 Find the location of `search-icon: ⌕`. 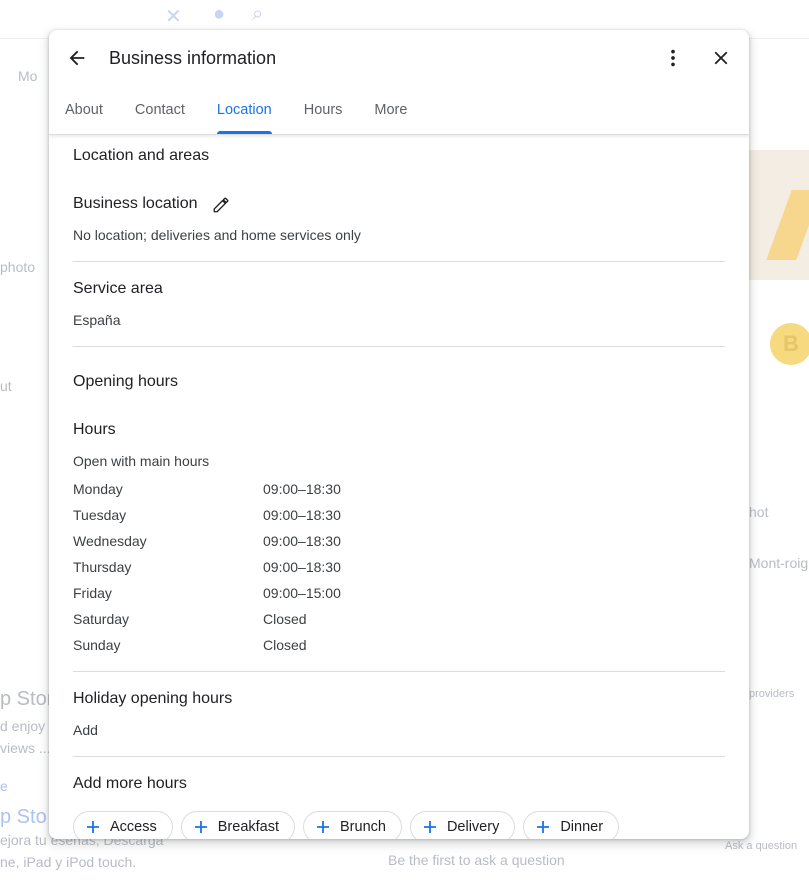

search-icon: ⌕ is located at coordinates (258, 14).